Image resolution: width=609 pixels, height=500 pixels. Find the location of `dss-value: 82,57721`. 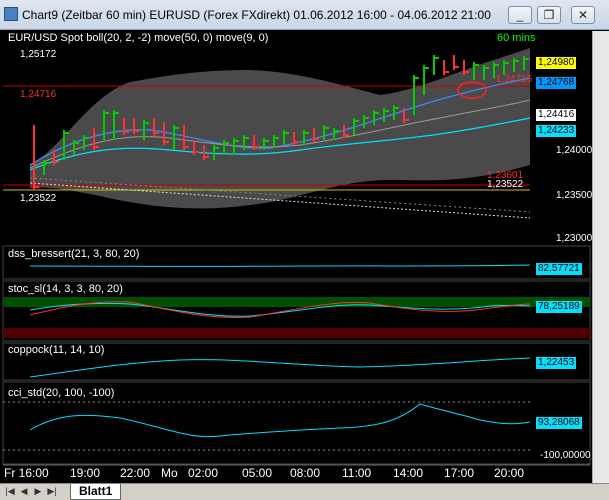

dss-value: 82,57721 is located at coordinates (559, 269).